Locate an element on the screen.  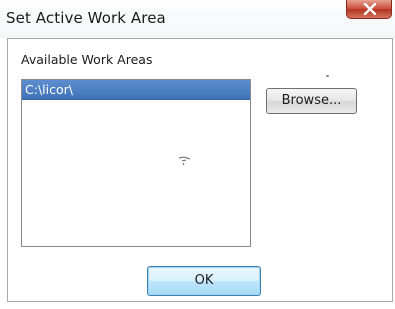
available-work-areas-label: Available Work Areas is located at coordinates (87, 59).